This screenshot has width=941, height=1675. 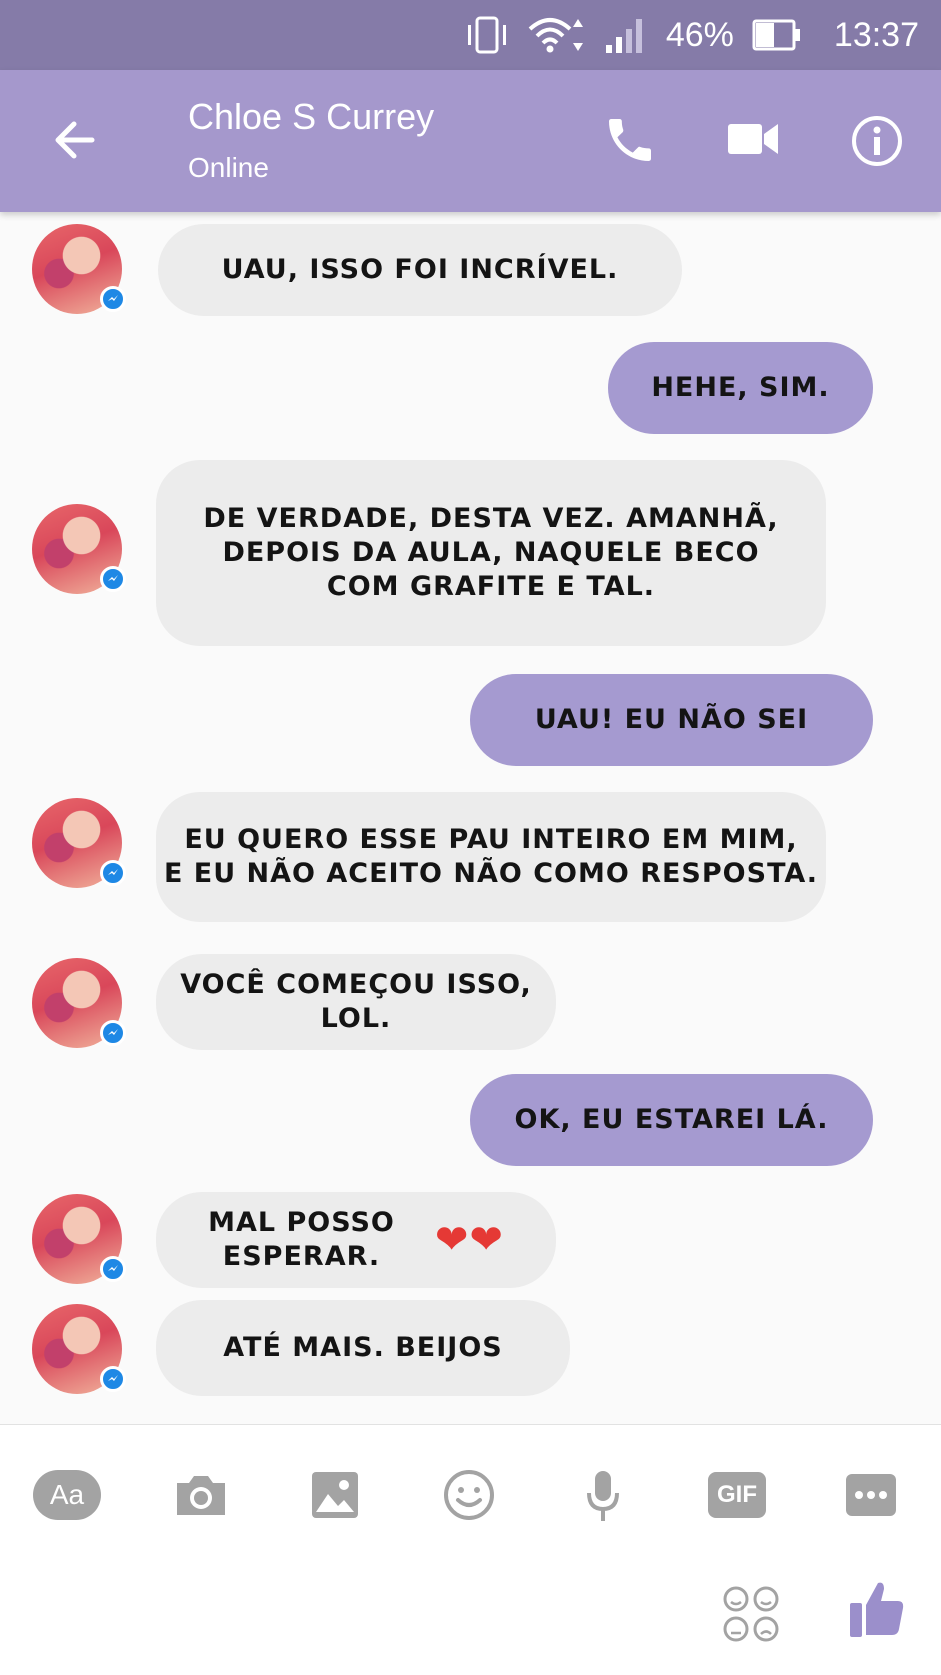 I want to click on more-options-button, so click(x=871, y=1495).